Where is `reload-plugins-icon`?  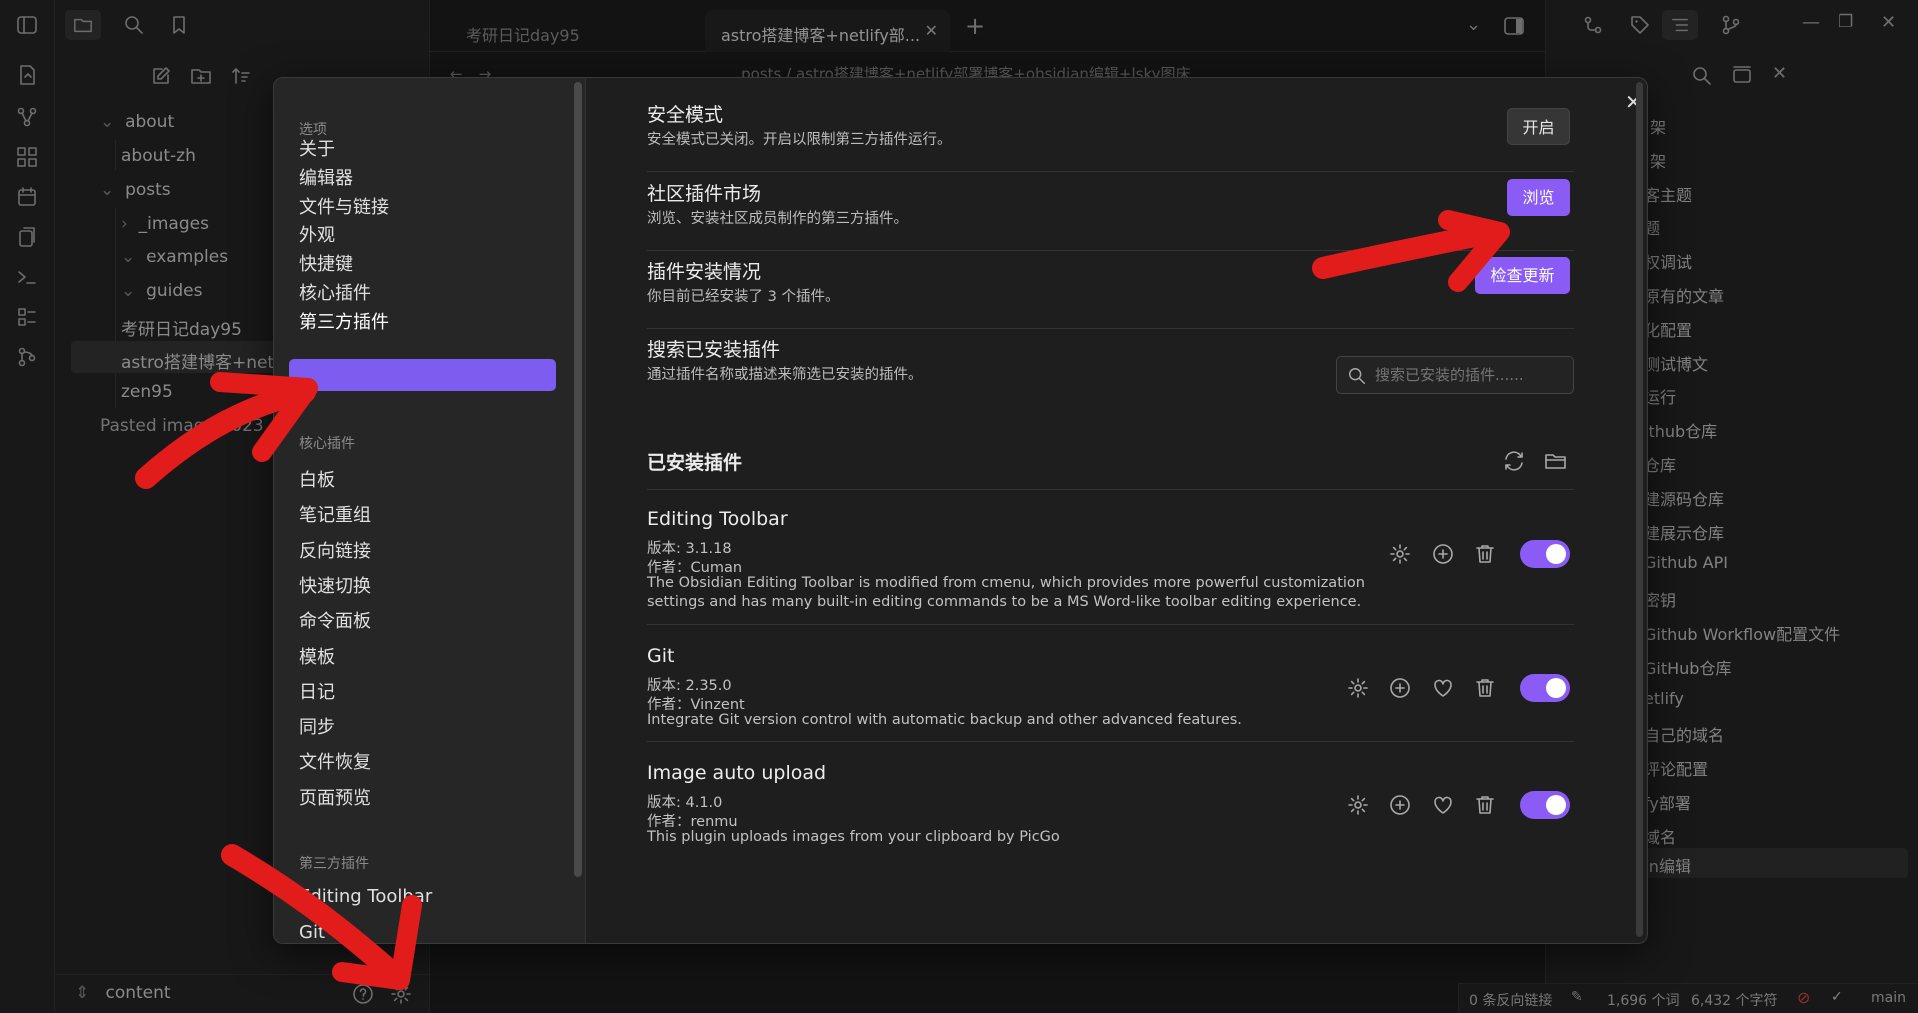 reload-plugins-icon is located at coordinates (1514, 461).